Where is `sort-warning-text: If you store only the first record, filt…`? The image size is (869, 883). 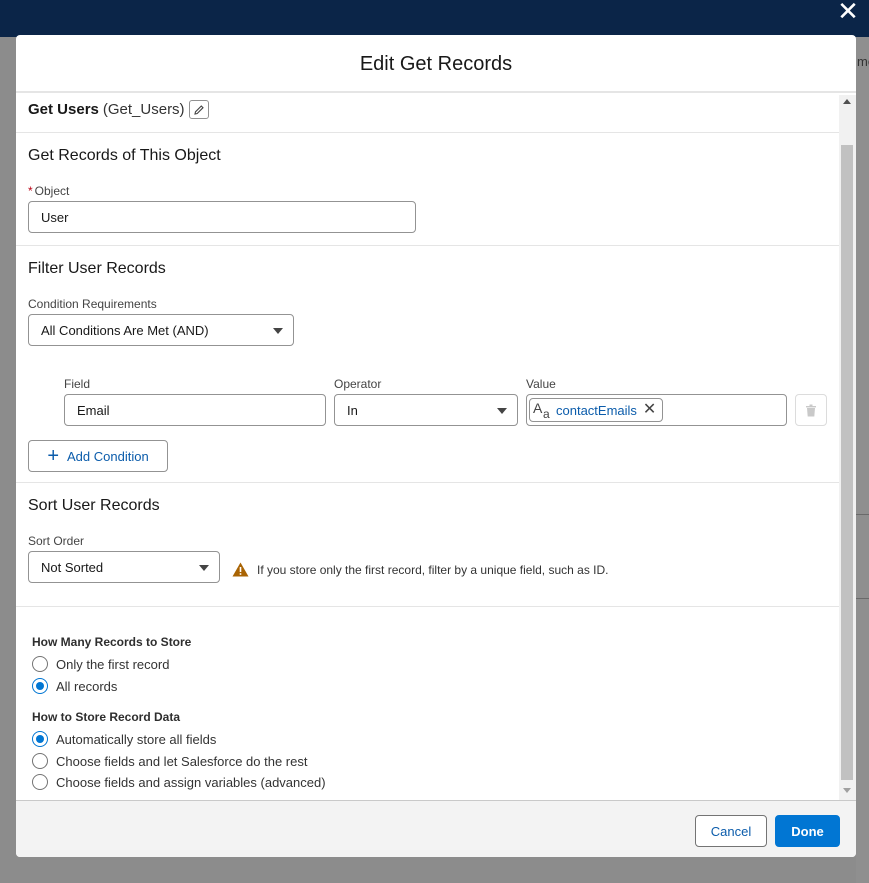 sort-warning-text: If you store only the first record, filt… is located at coordinates (433, 569).